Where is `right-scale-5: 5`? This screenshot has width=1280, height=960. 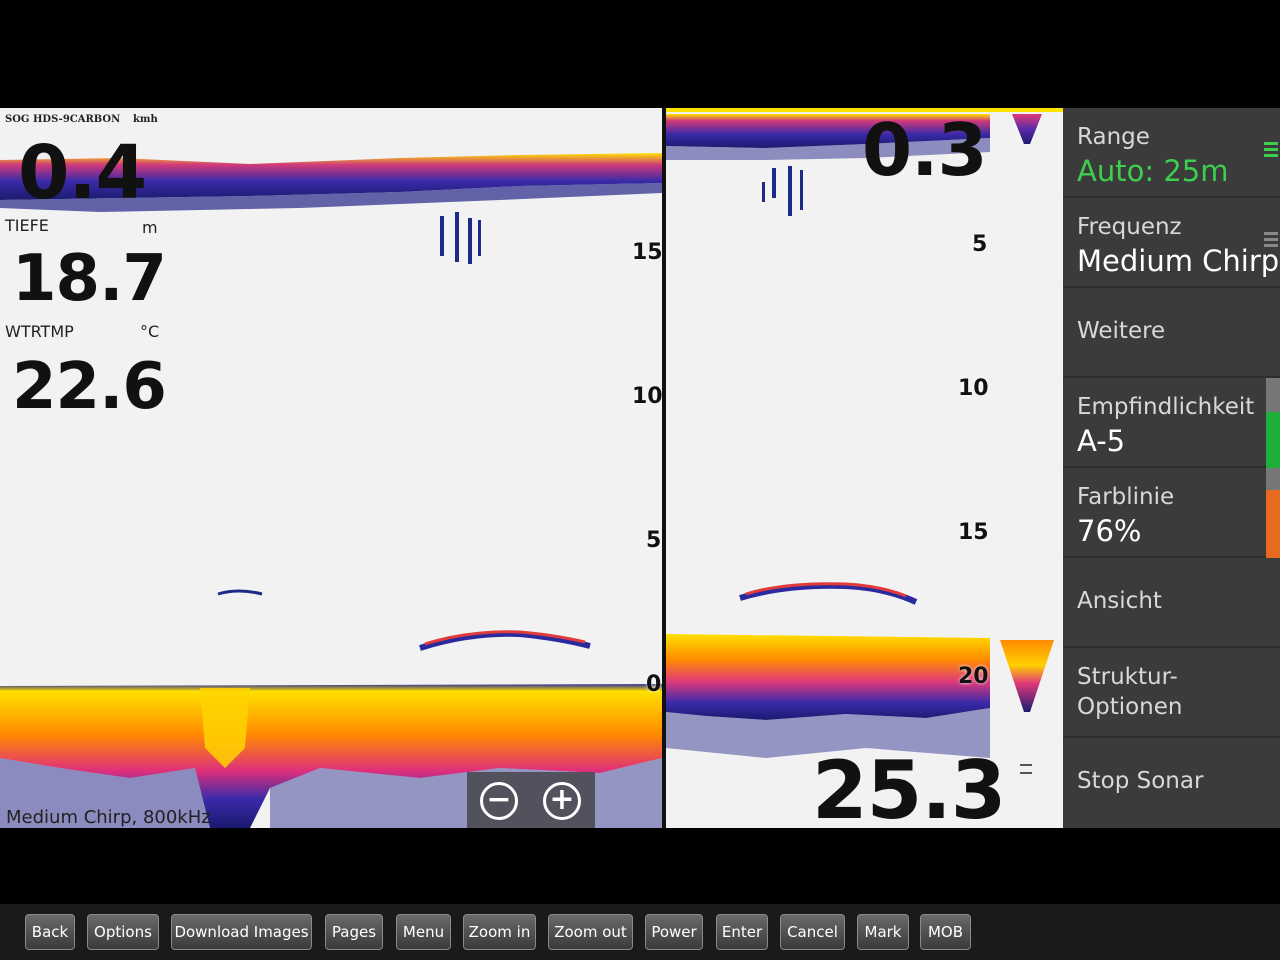 right-scale-5: 5 is located at coordinates (980, 244).